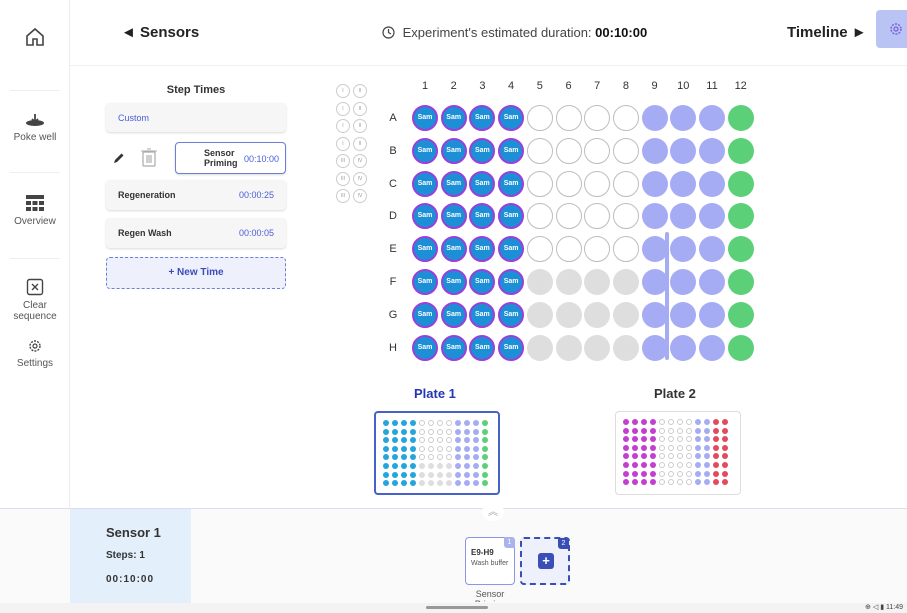 The image size is (907, 613). Describe the element at coordinates (482, 314) in the screenshot. I see `well-G3: Sam` at that location.